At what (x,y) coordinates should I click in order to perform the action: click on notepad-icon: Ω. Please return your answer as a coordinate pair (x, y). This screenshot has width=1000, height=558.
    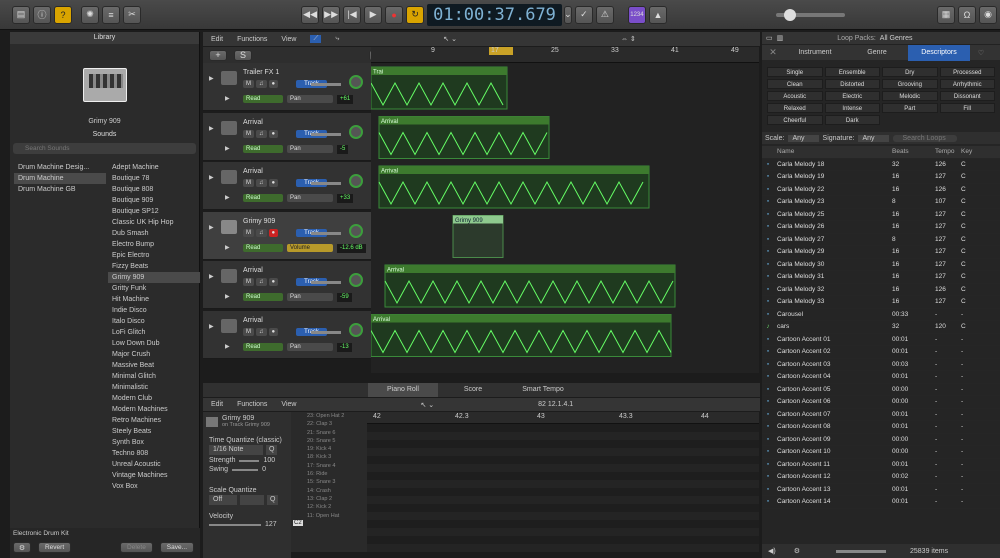
    Looking at the image, I should click on (967, 14).